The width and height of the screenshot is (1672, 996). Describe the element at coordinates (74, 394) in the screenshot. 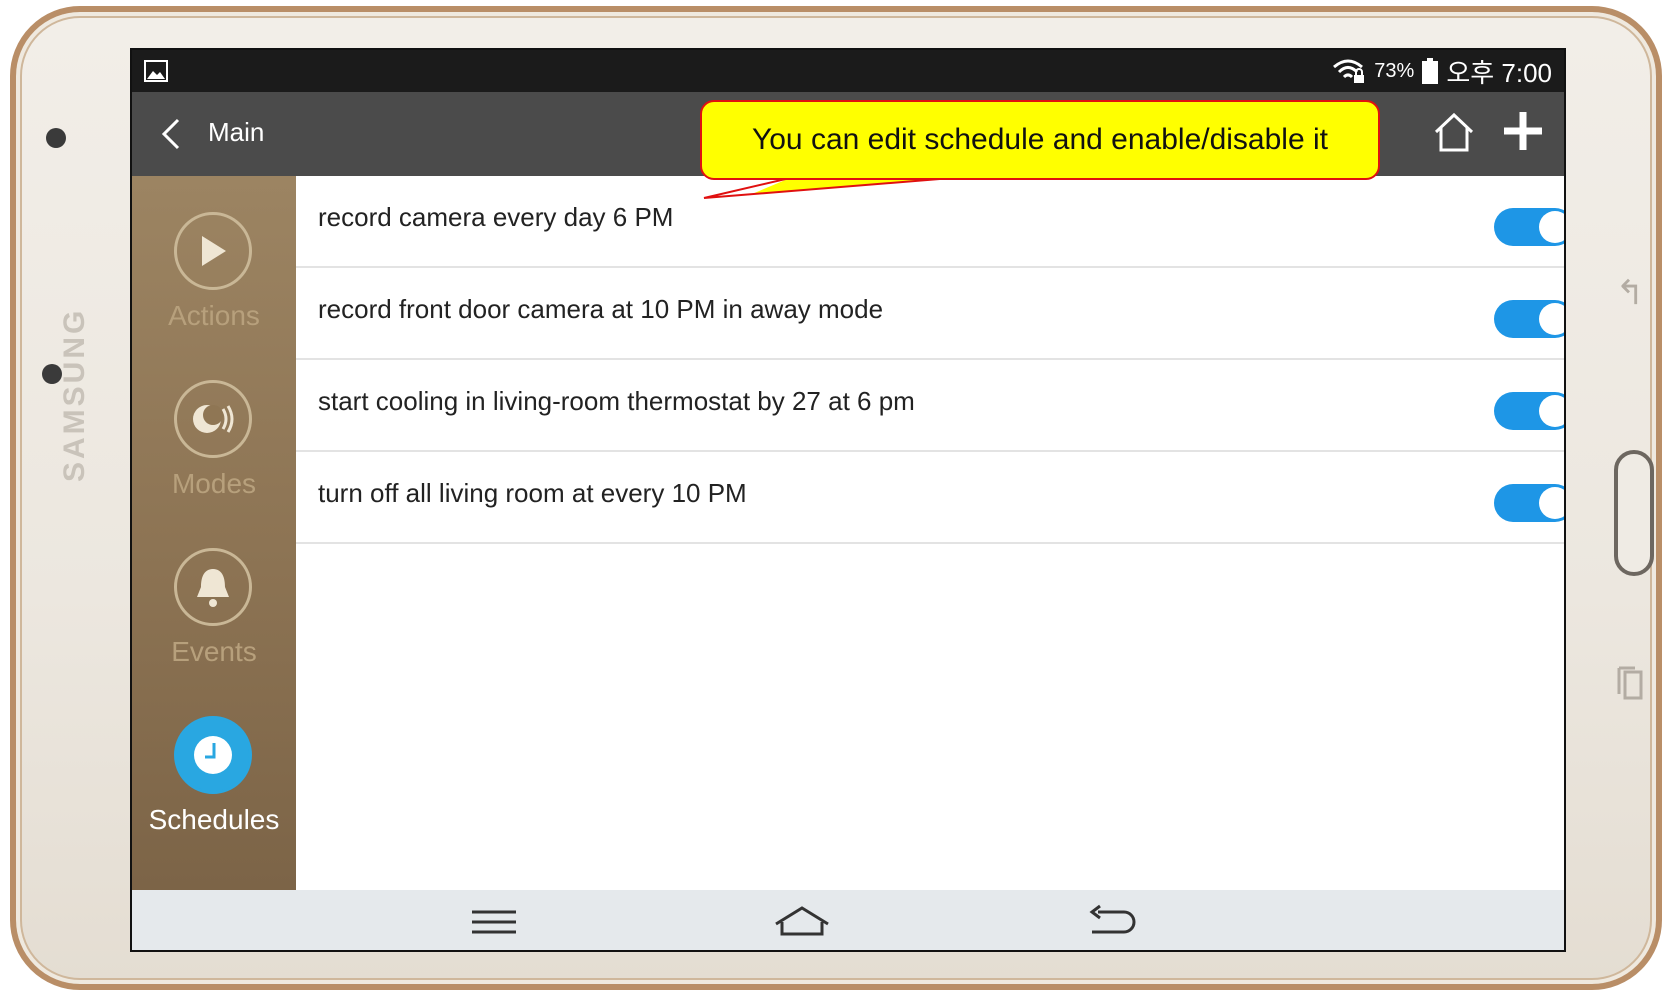

I see `device-brand: SAMSUNG` at that location.